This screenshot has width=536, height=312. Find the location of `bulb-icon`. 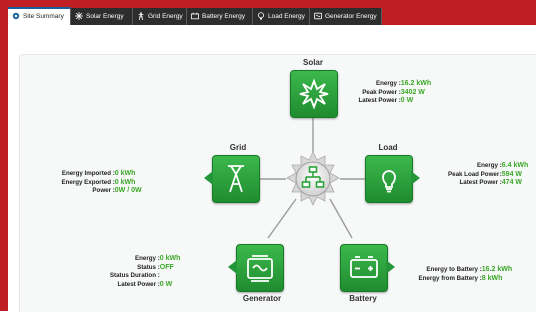

bulb-icon is located at coordinates (389, 181).